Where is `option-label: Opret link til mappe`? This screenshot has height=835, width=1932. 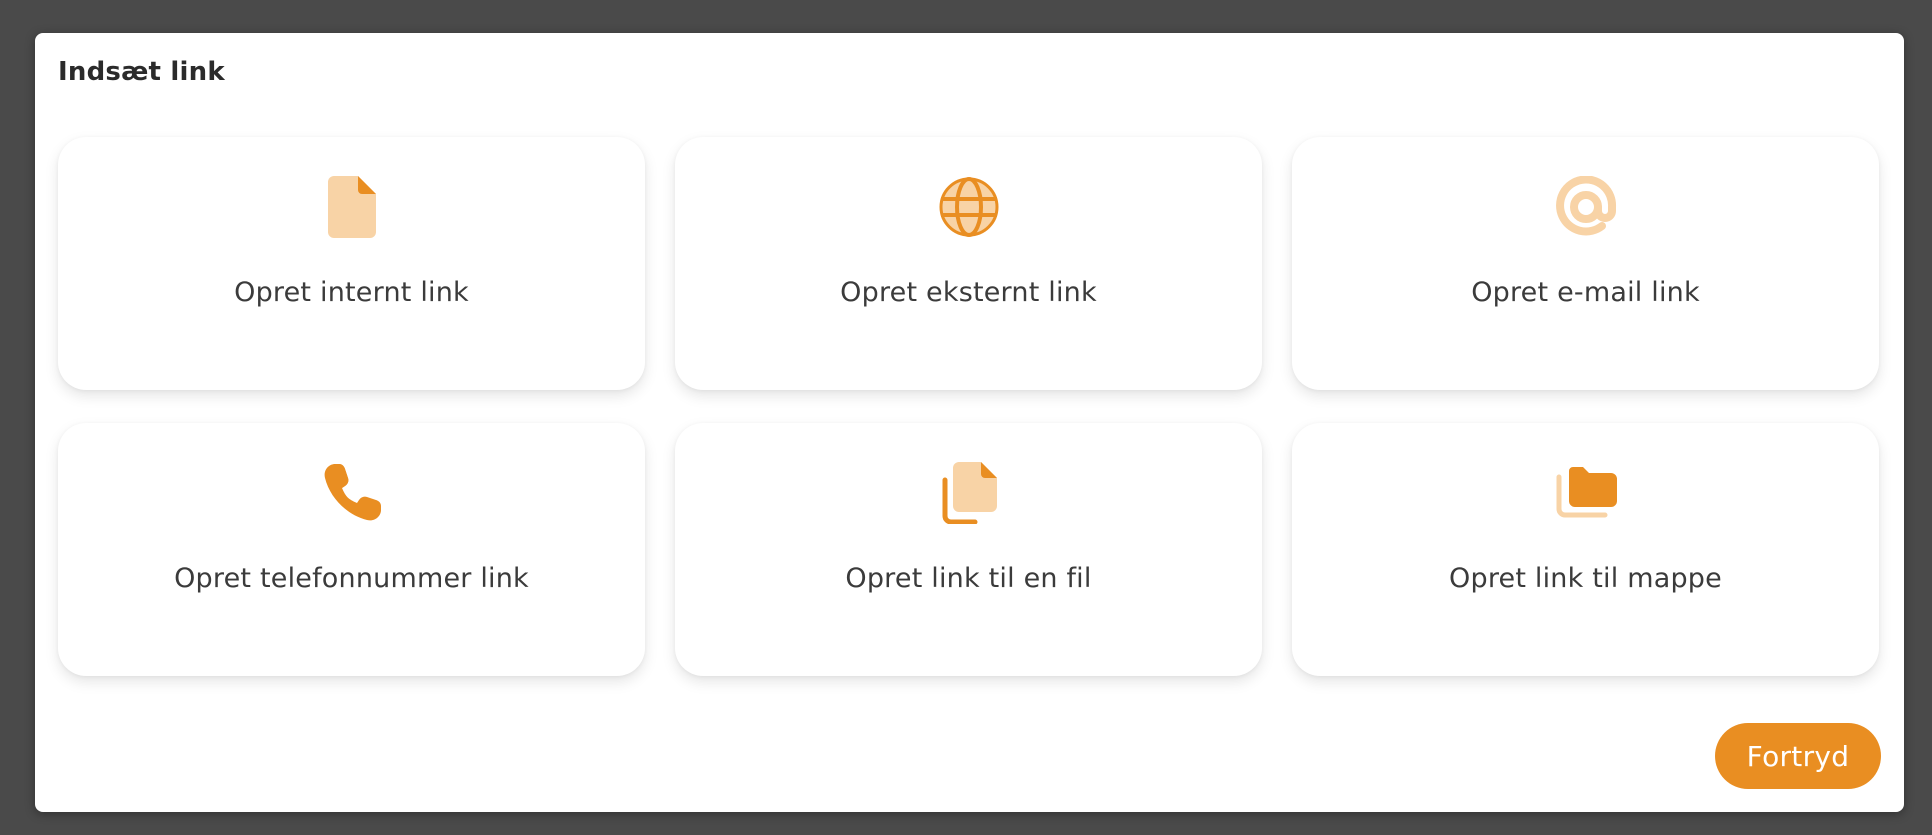 option-label: Opret link til mappe is located at coordinates (1585, 578).